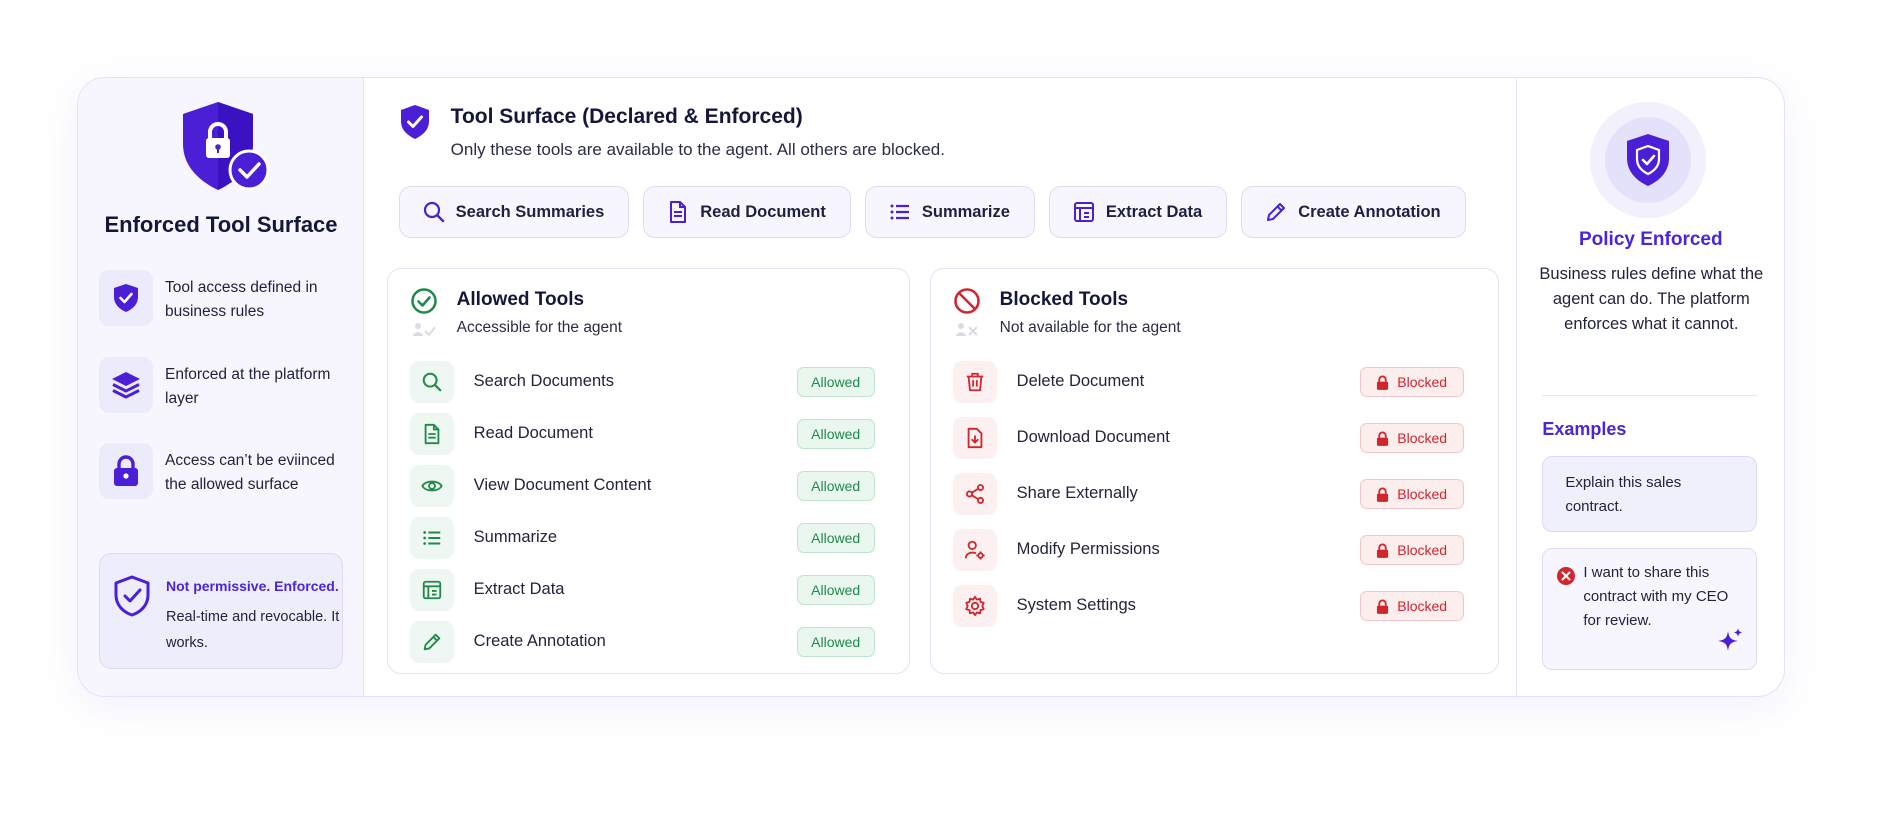  I want to click on chip-create-annotation: Create Annotation, so click(1353, 212).